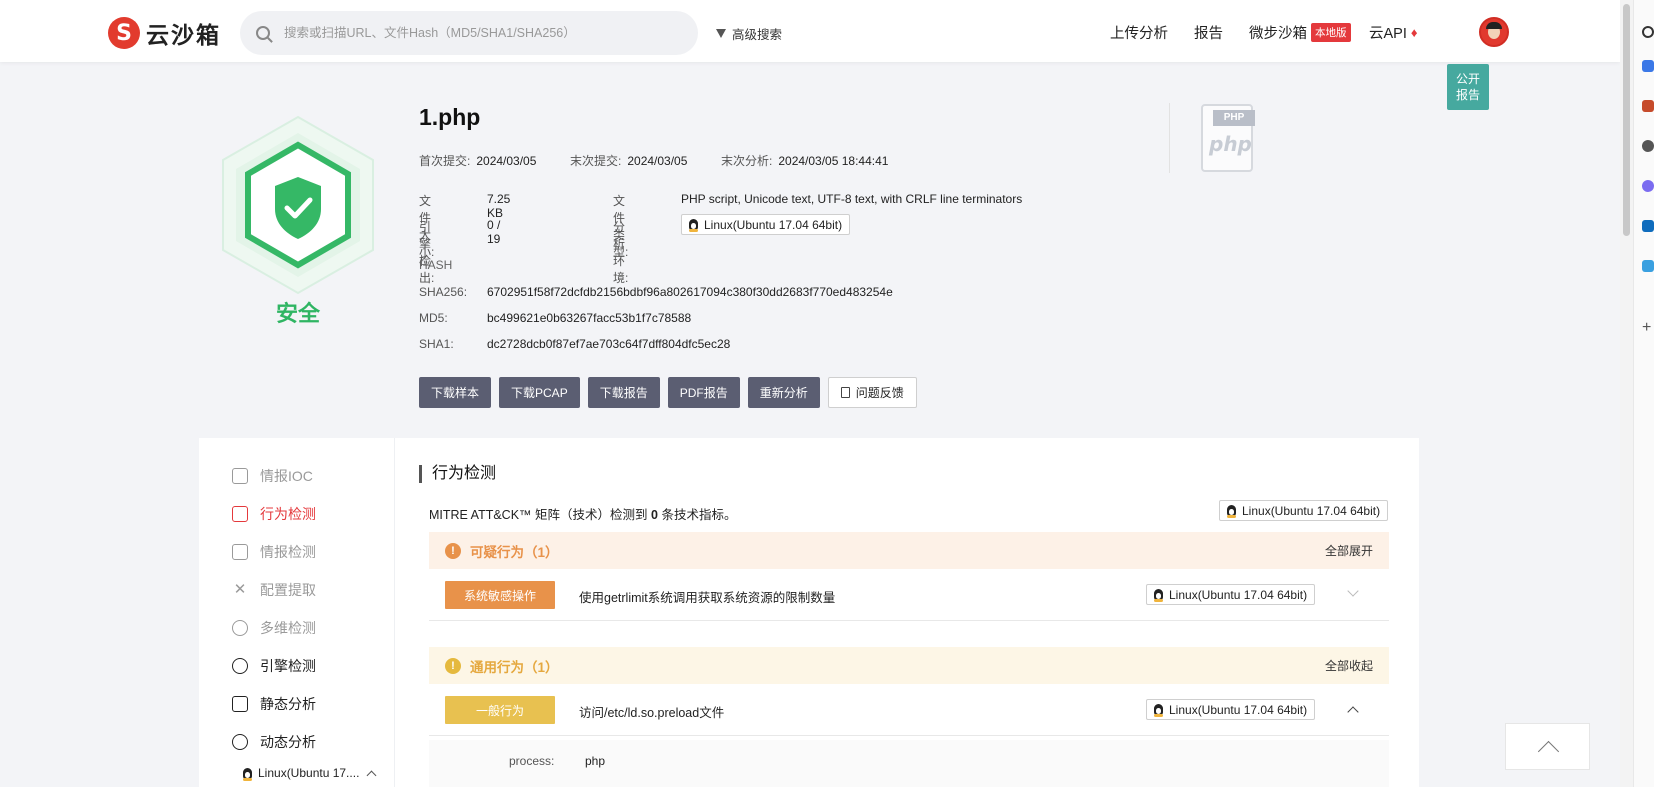 The width and height of the screenshot is (1654, 787). I want to click on suspicious-group-header: ! 可疑行为（1） 全部展开, so click(909, 550).